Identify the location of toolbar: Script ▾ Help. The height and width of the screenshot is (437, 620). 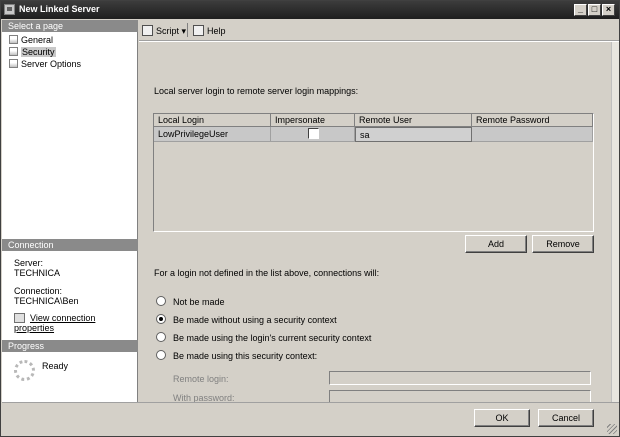
(379, 30).